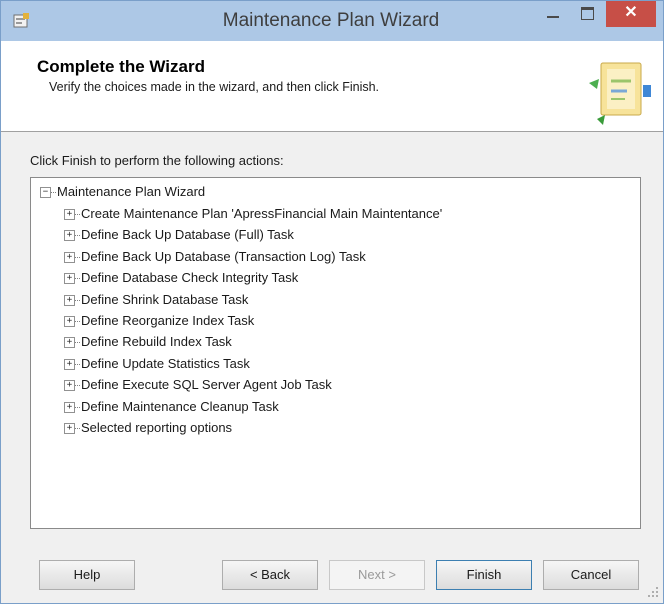 This screenshot has height=604, width=664. I want to click on title-bar: Maintenance Plan Wizard ✕, so click(332, 21).